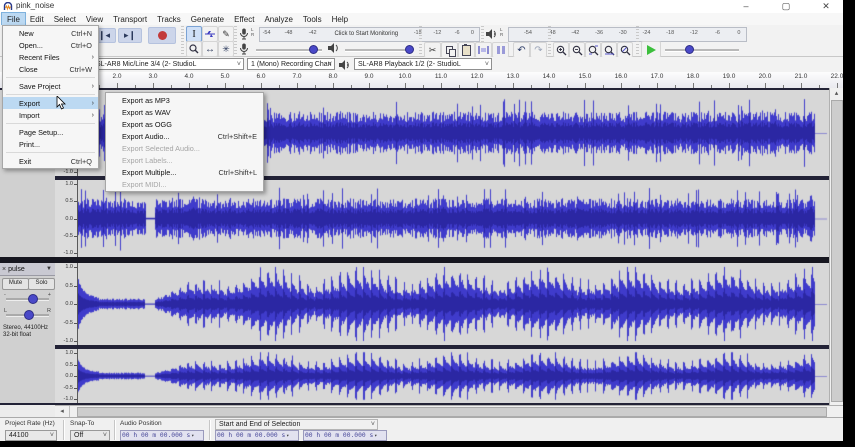 The height and width of the screenshot is (447, 855). What do you see at coordinates (162, 435) in the screenshot?
I see `audio-position-field: 00 h 00 m 00.000 s` at bounding box center [162, 435].